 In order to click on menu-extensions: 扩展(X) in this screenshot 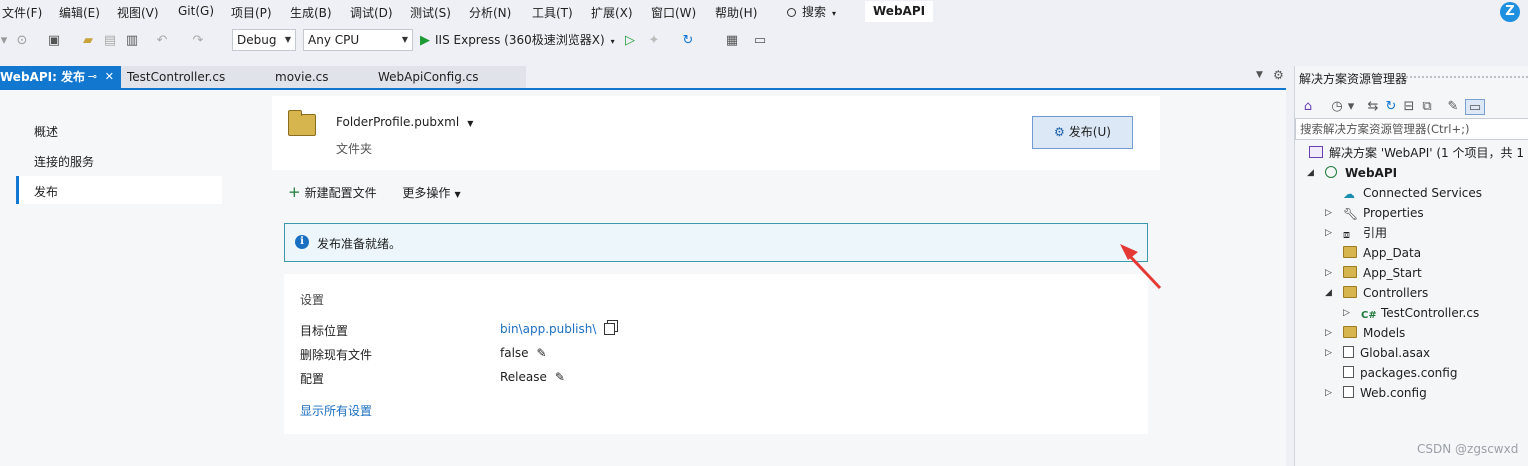, I will do `click(612, 12)`.